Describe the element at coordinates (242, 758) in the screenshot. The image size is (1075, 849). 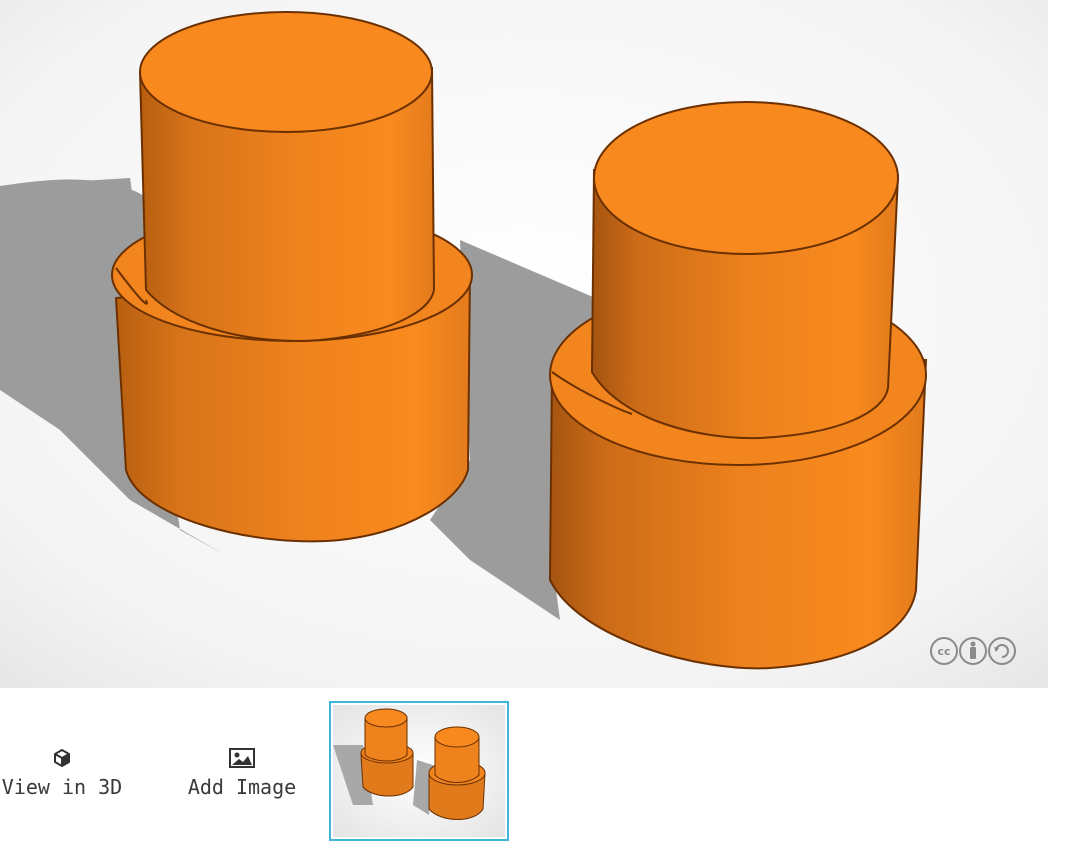
I see `image-icon` at that location.